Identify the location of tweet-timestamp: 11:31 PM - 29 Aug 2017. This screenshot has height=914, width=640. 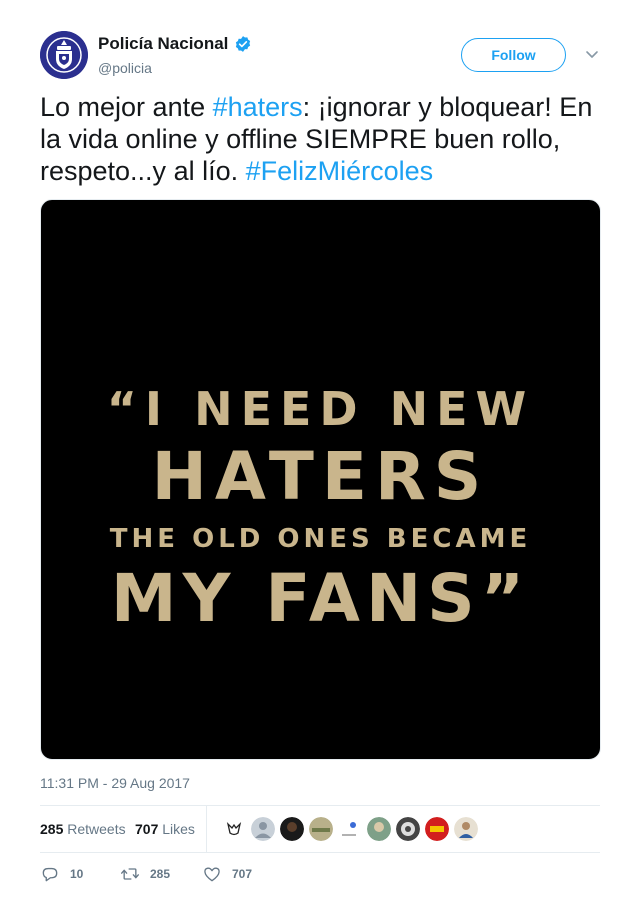
(115, 783).